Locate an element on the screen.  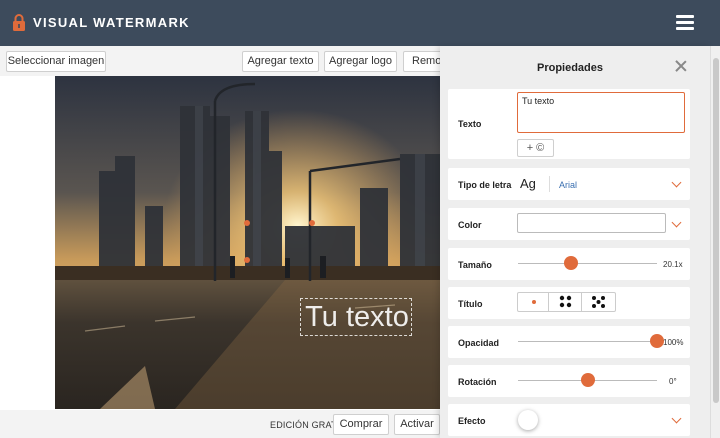
panel-scrollbar is located at coordinates (715, 242).